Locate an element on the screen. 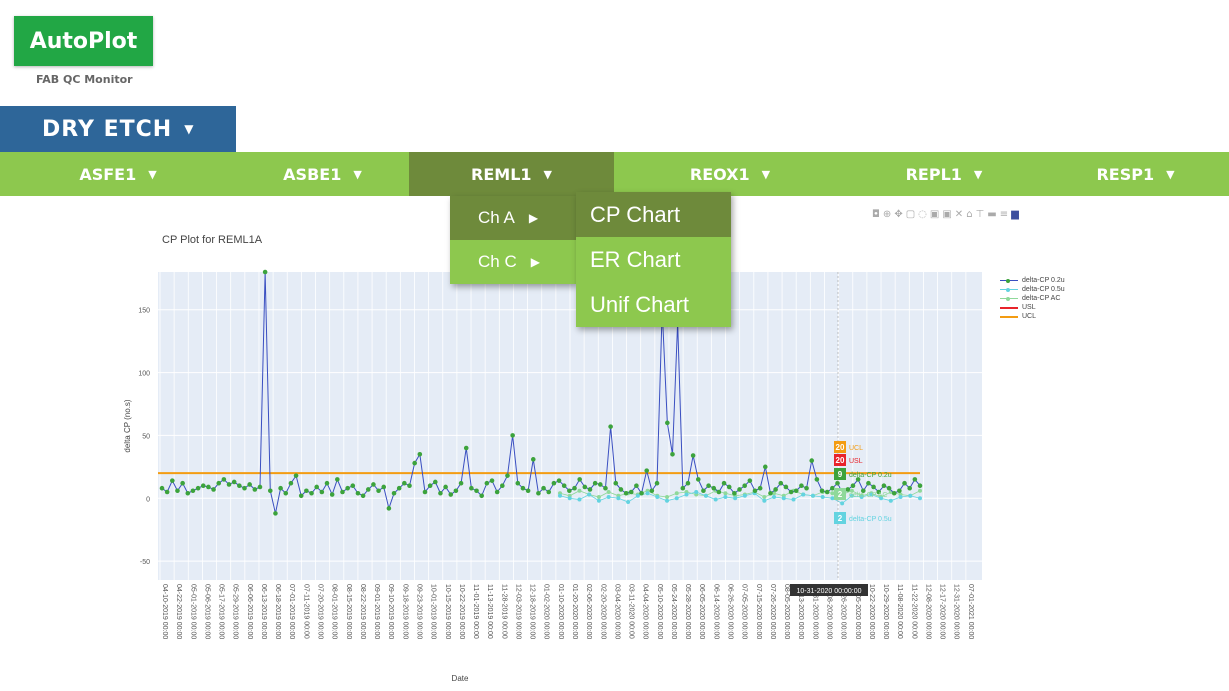 The width and height of the screenshot is (1229, 691). hover-value: 20 is located at coordinates (840, 447).